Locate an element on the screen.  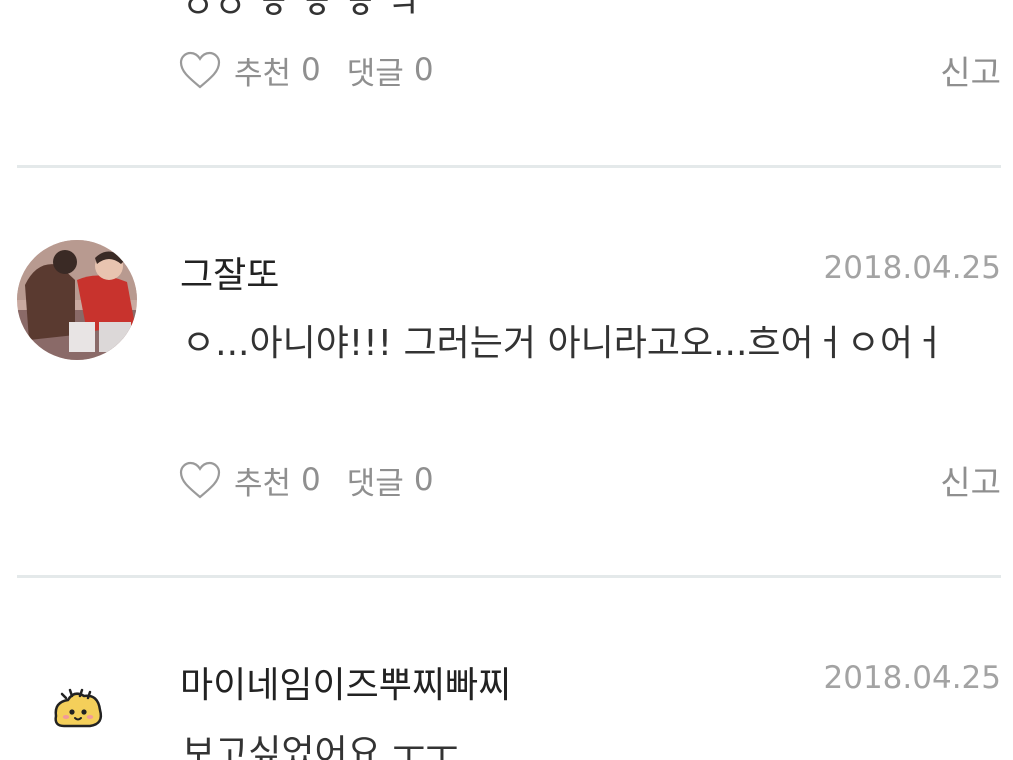
username: 그잘또 is located at coordinates (229, 272).